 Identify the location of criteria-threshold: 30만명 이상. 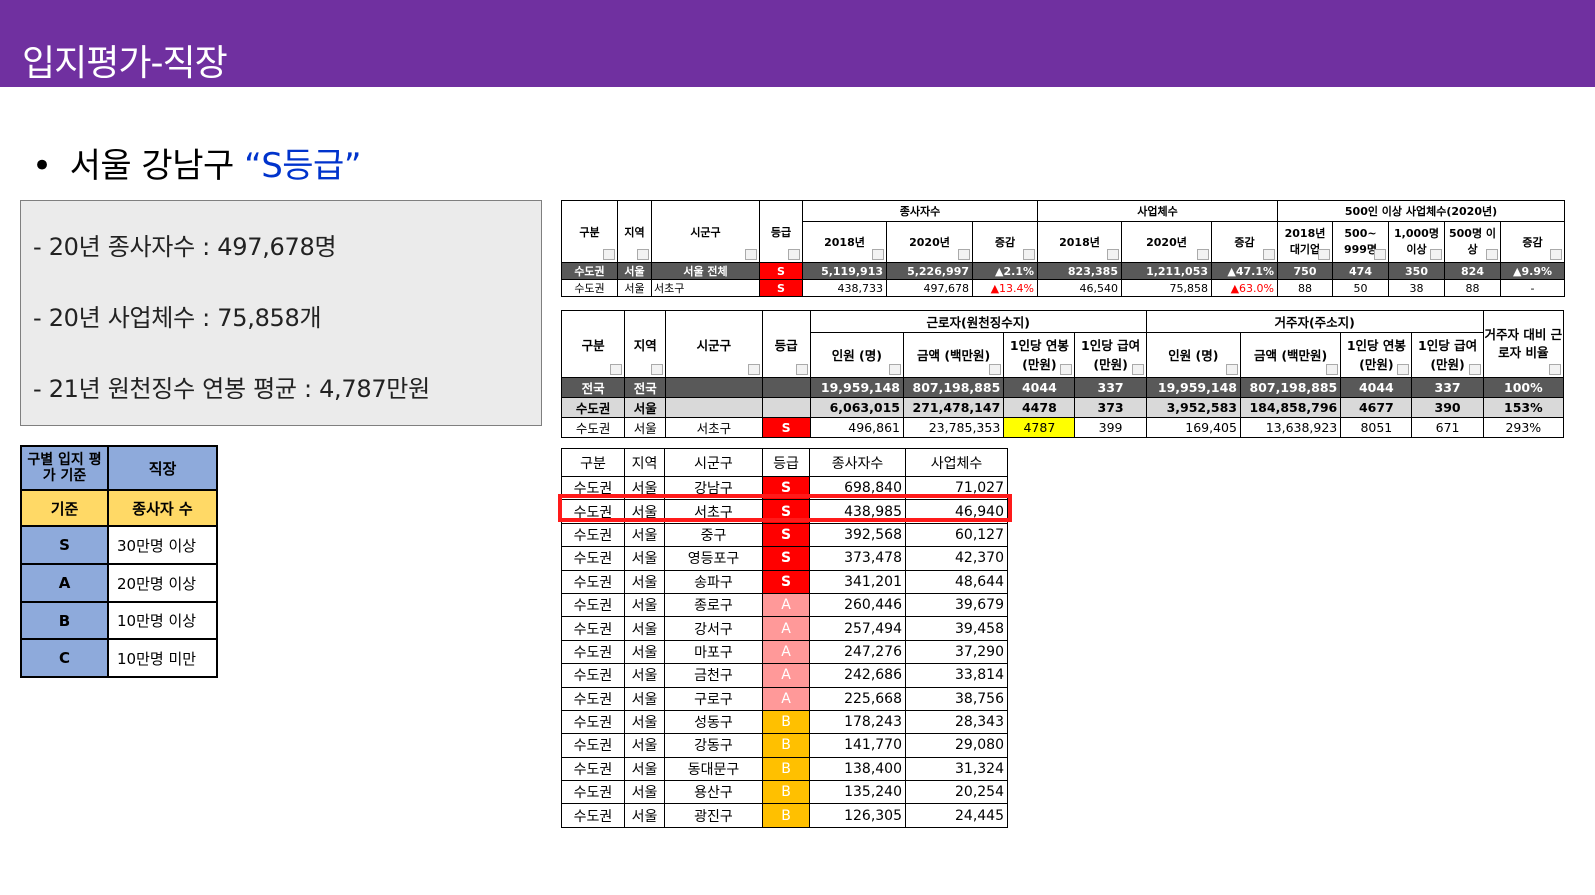
(162, 545).